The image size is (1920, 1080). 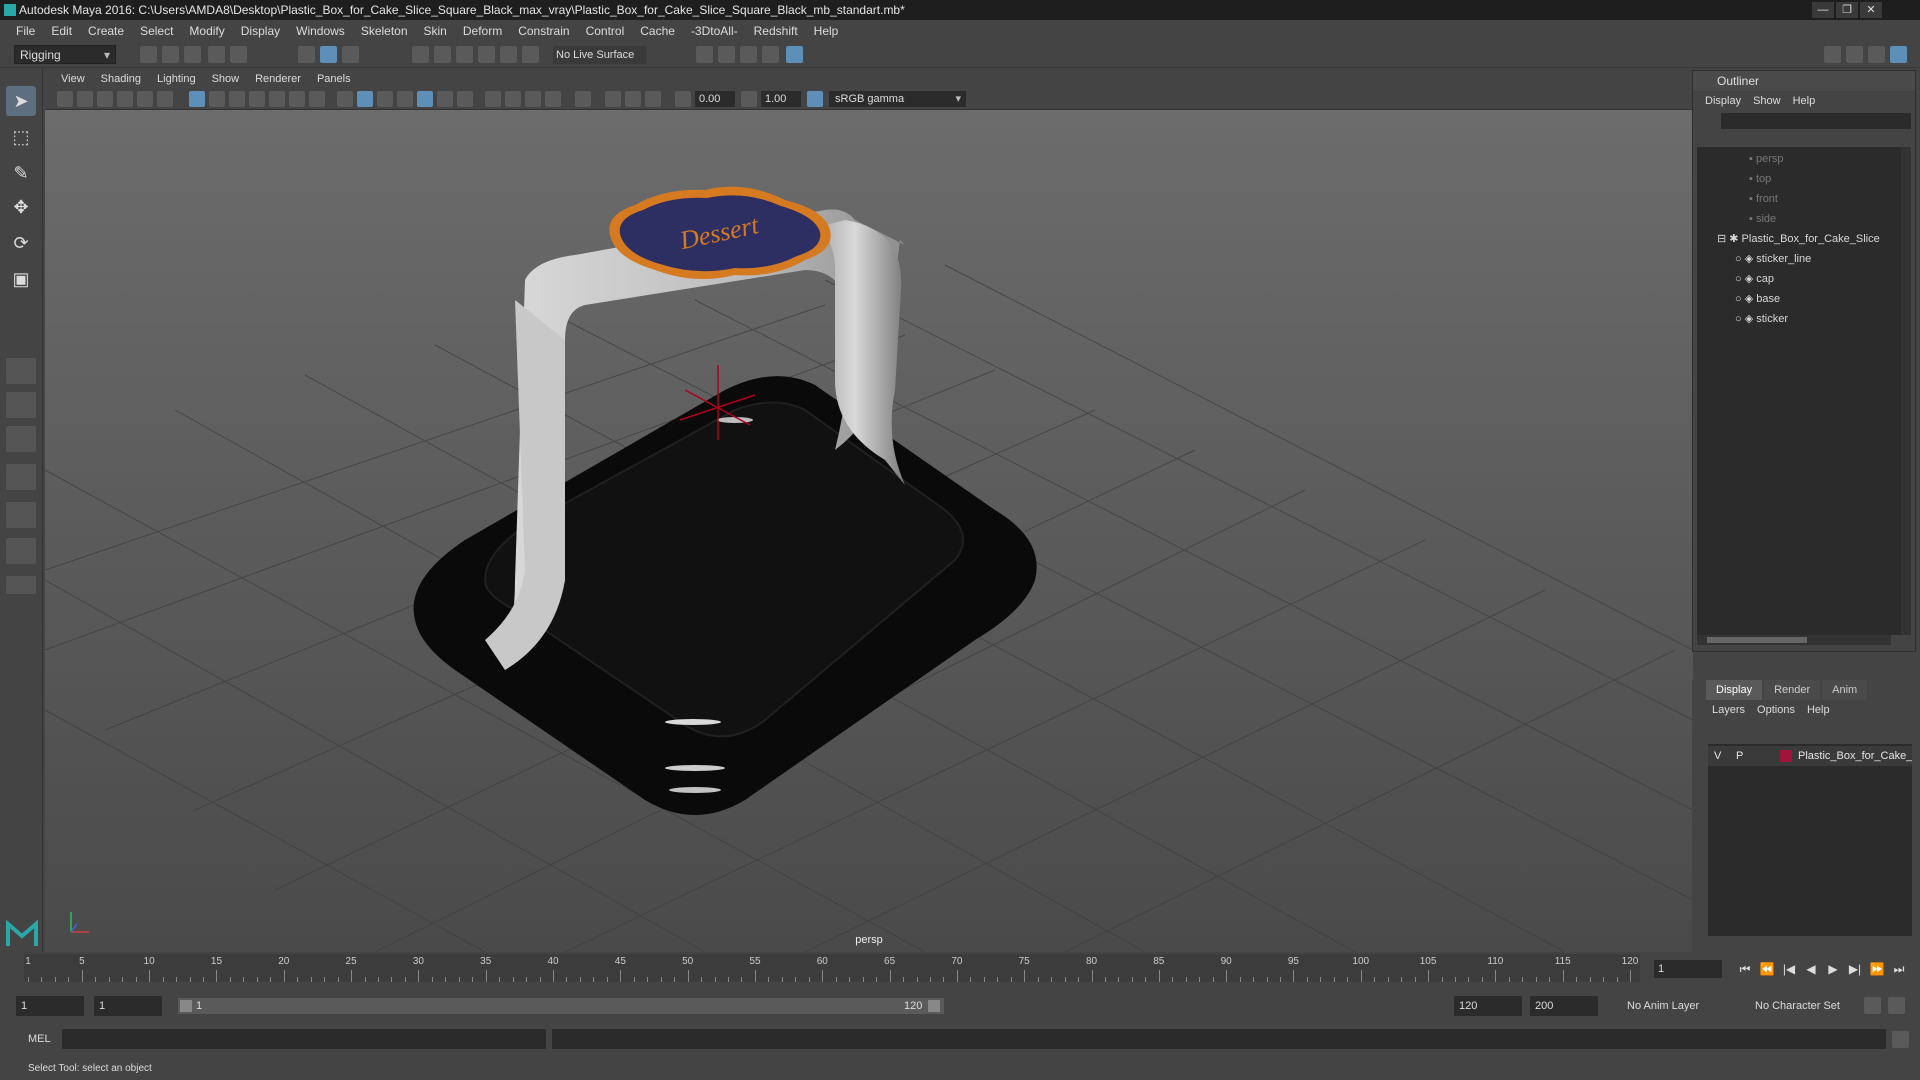 I want to click on menu-create: Create, so click(x=106, y=31).